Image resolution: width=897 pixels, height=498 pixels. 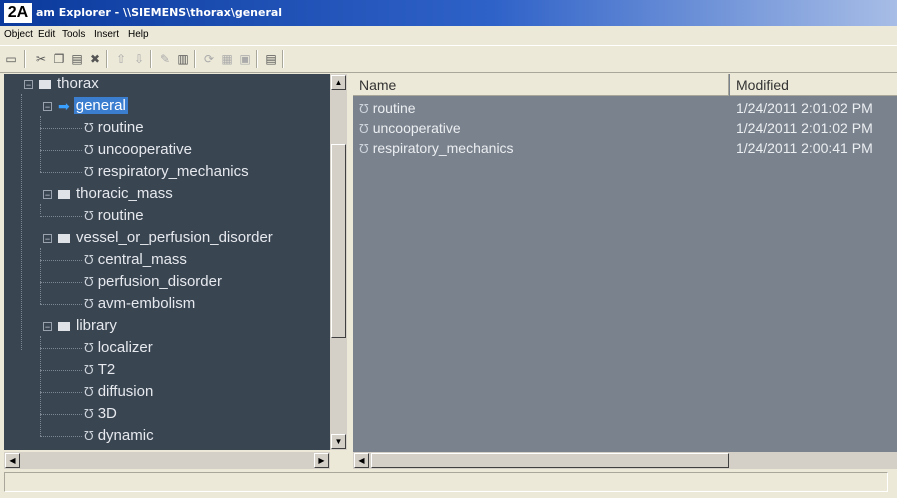 I want to click on tree-item-label: vessel_or_perfusion_disorder, so click(x=174, y=237).